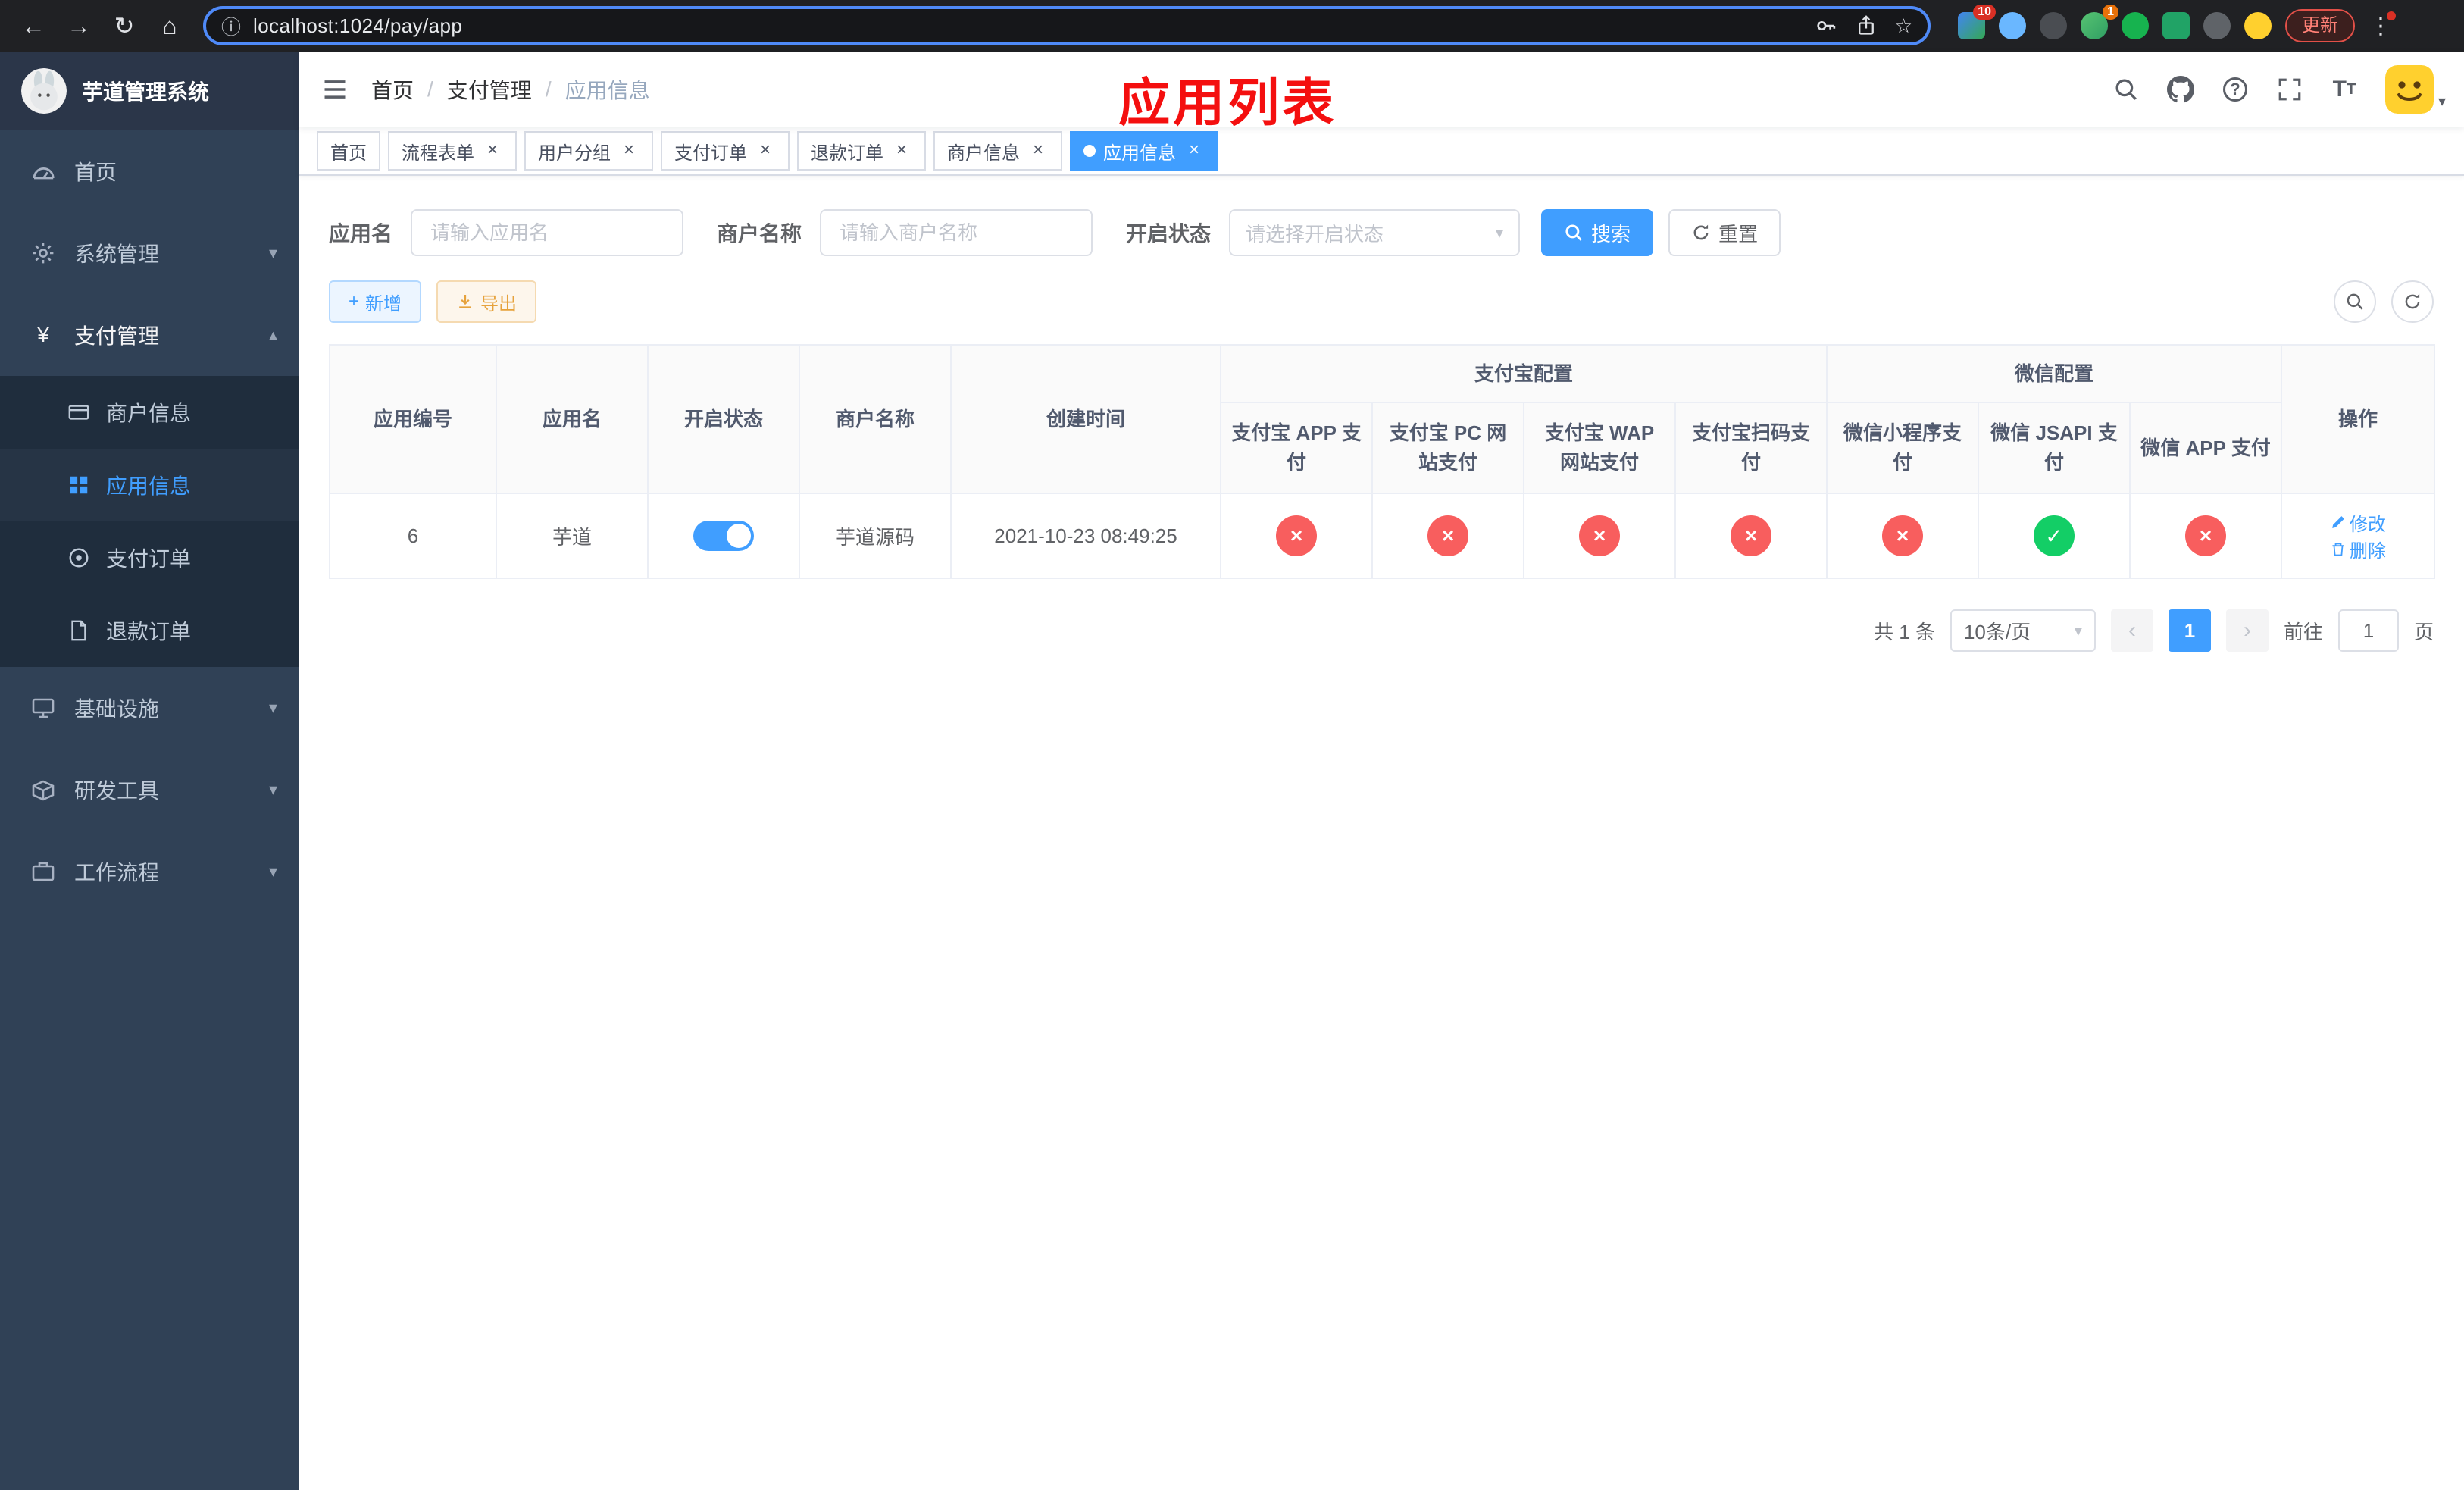 This screenshot has height=1490, width=2464. What do you see at coordinates (489, 89) in the screenshot?
I see `breadcrumb-payment: 支付管理` at bounding box center [489, 89].